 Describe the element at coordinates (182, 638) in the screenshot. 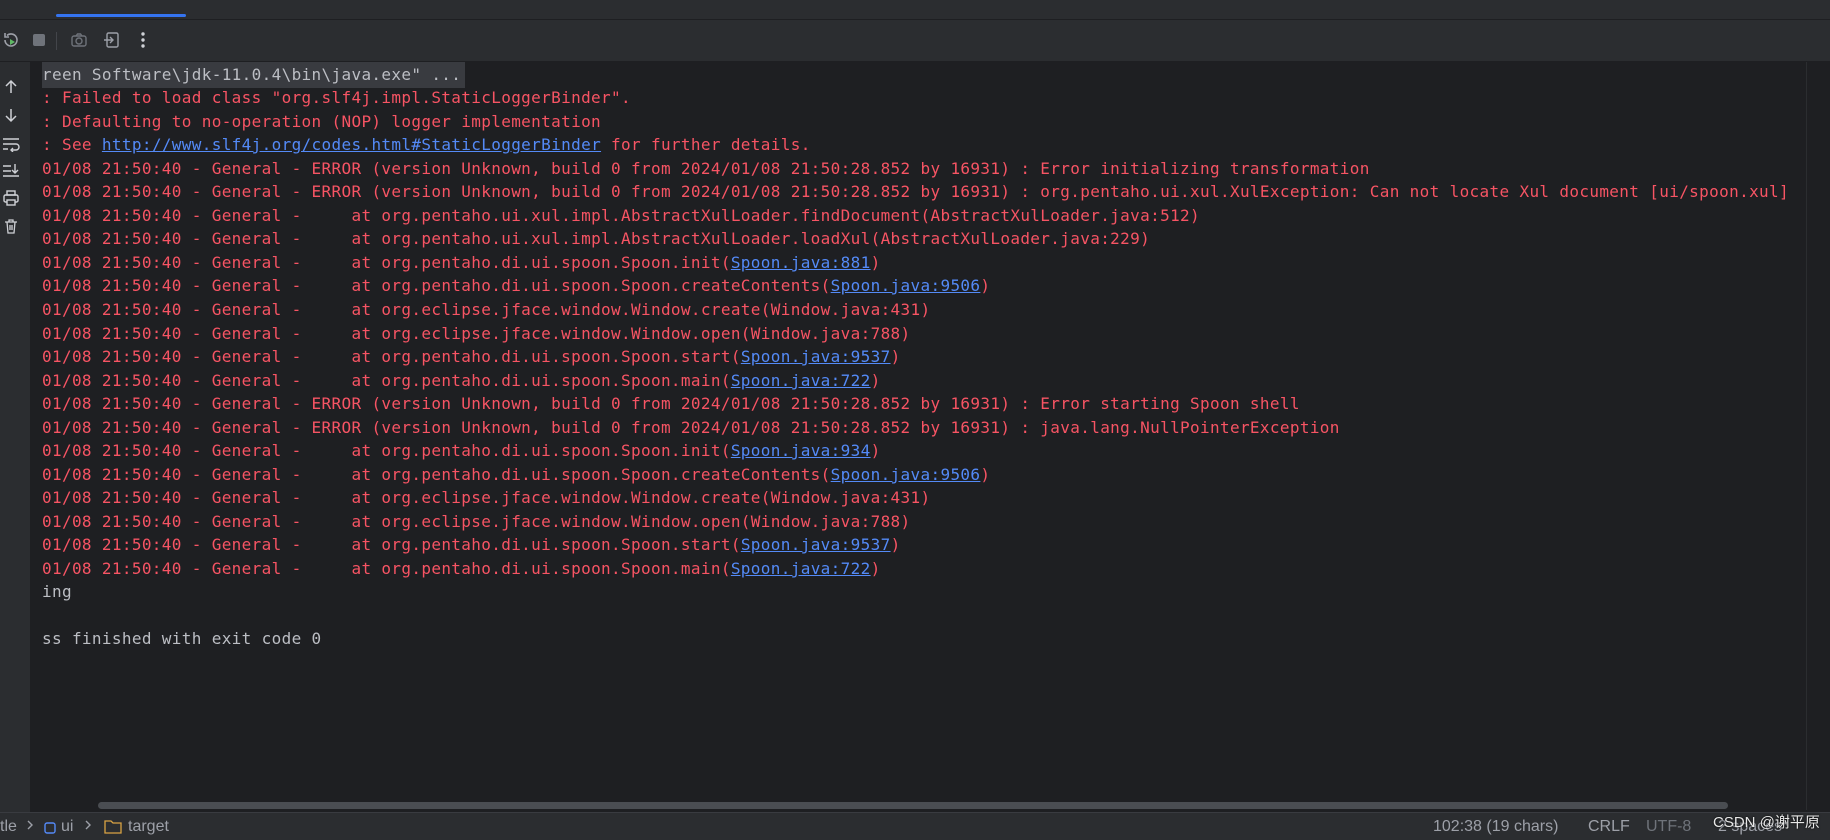

I see `exit-line: ss finished with exit code 0` at that location.